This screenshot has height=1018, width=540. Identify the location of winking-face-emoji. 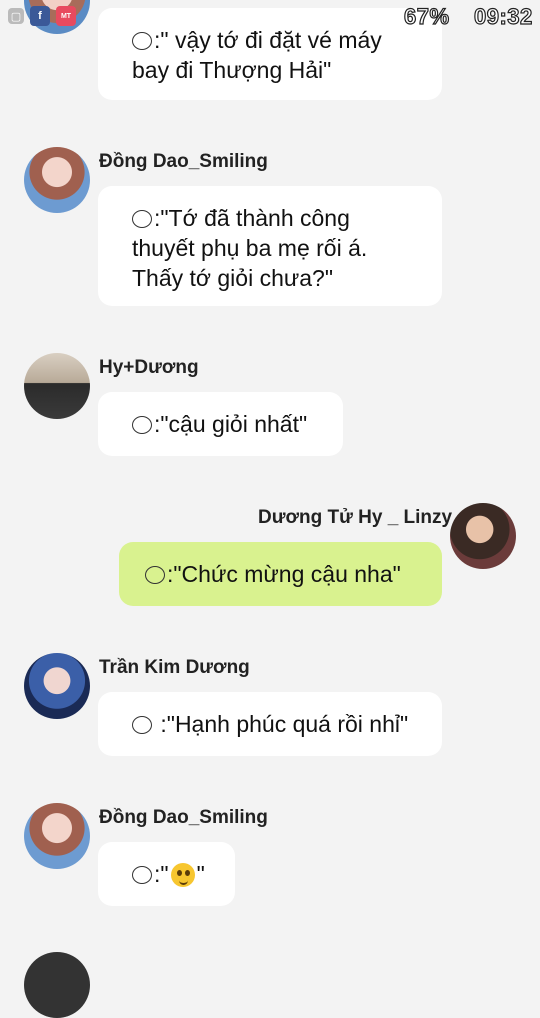
(182, 875).